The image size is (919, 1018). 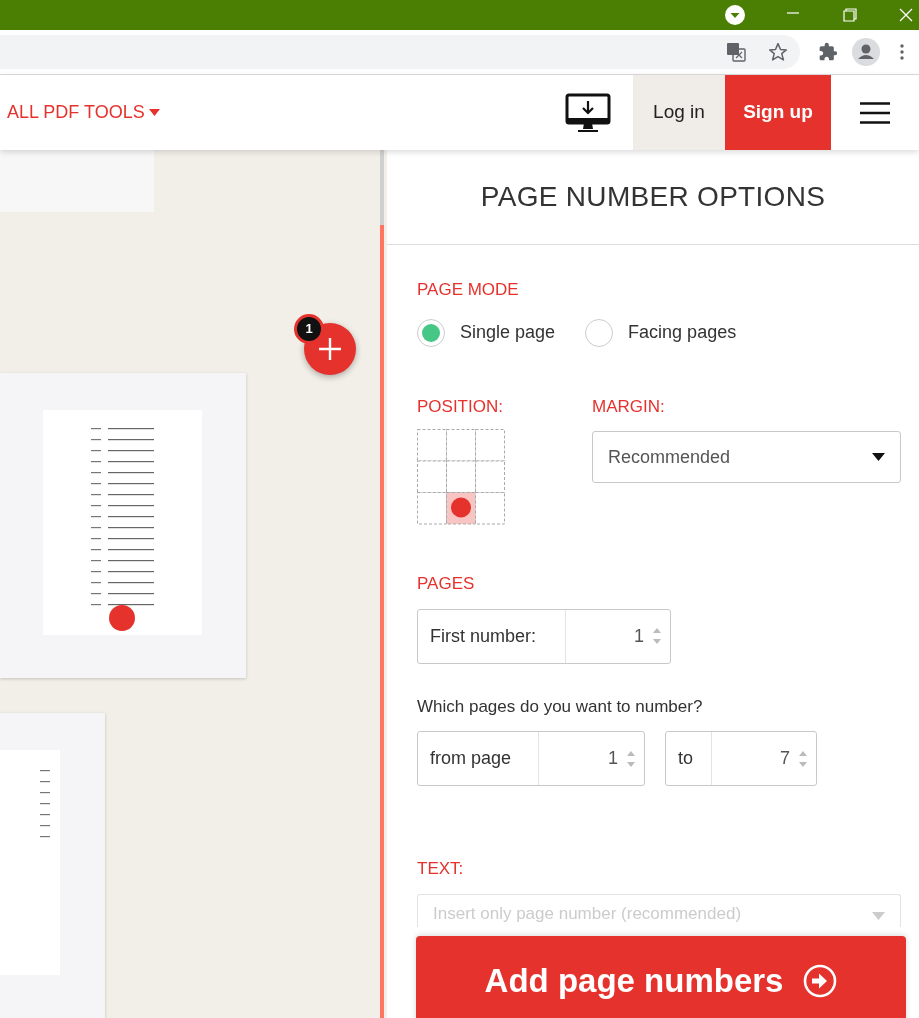 I want to click on section-label: POSITION:, so click(x=460, y=406).